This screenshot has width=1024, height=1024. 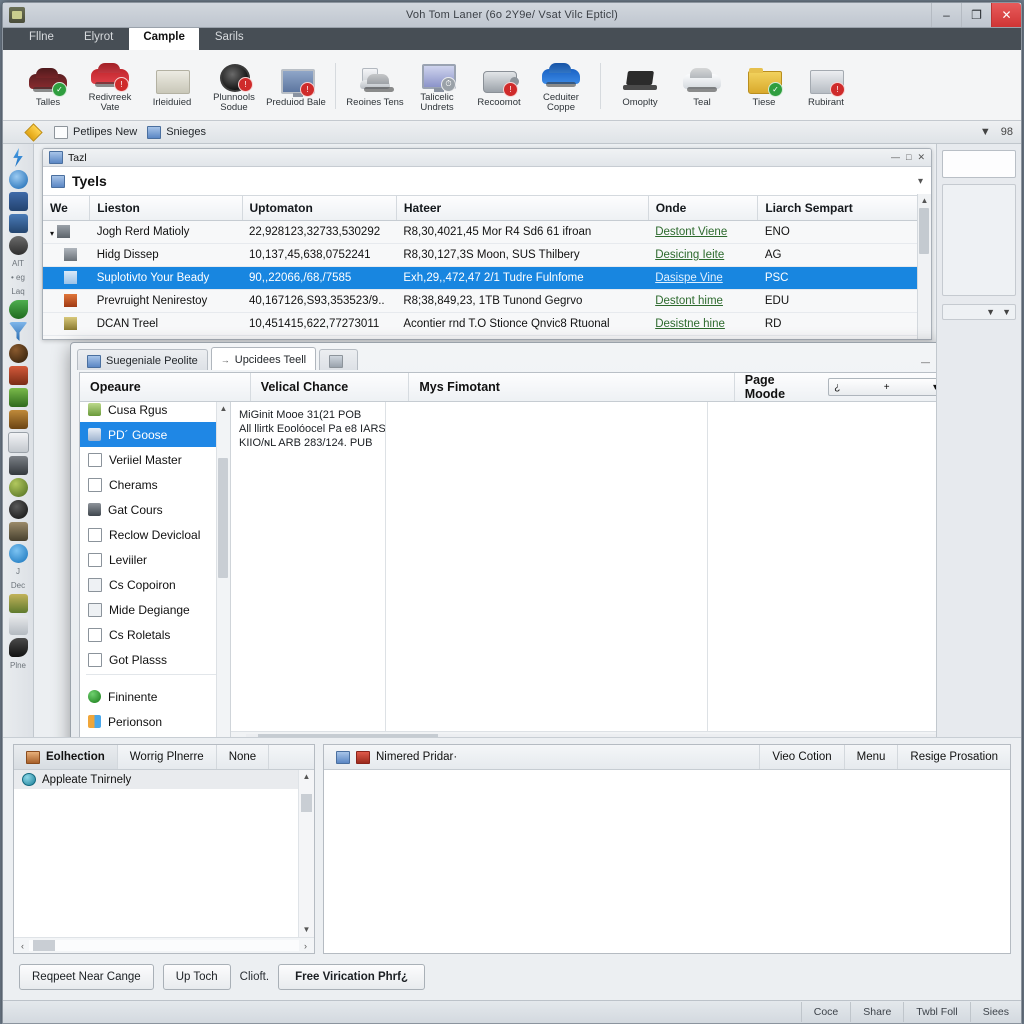 I want to click on tree-item-reclow-devicloal: Reclow Devicloal, so click(x=155, y=534).